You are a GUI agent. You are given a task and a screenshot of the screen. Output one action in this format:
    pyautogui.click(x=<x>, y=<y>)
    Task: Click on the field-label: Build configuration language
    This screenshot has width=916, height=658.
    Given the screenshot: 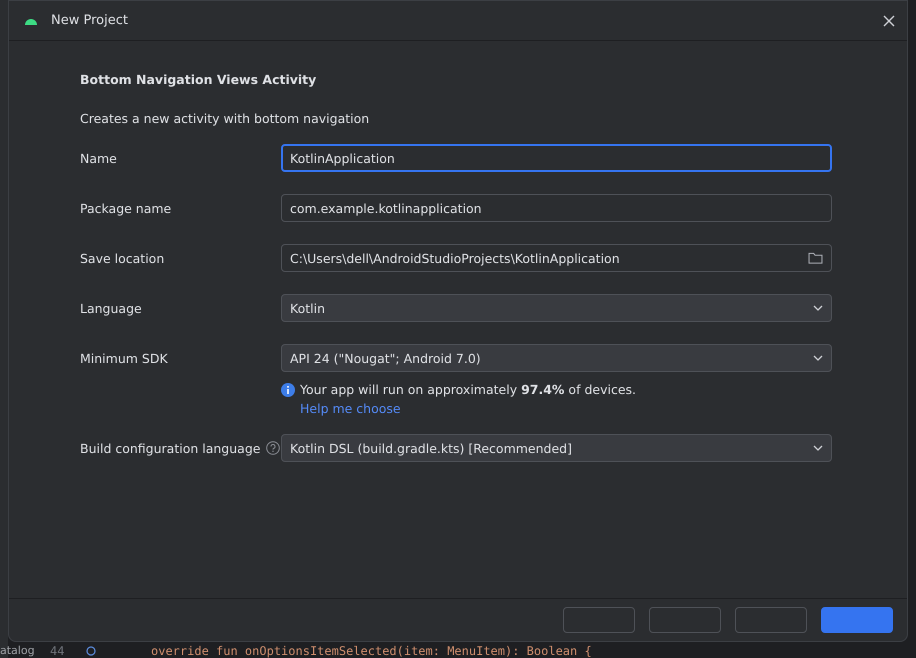 What is the action you would take?
    pyautogui.click(x=170, y=448)
    